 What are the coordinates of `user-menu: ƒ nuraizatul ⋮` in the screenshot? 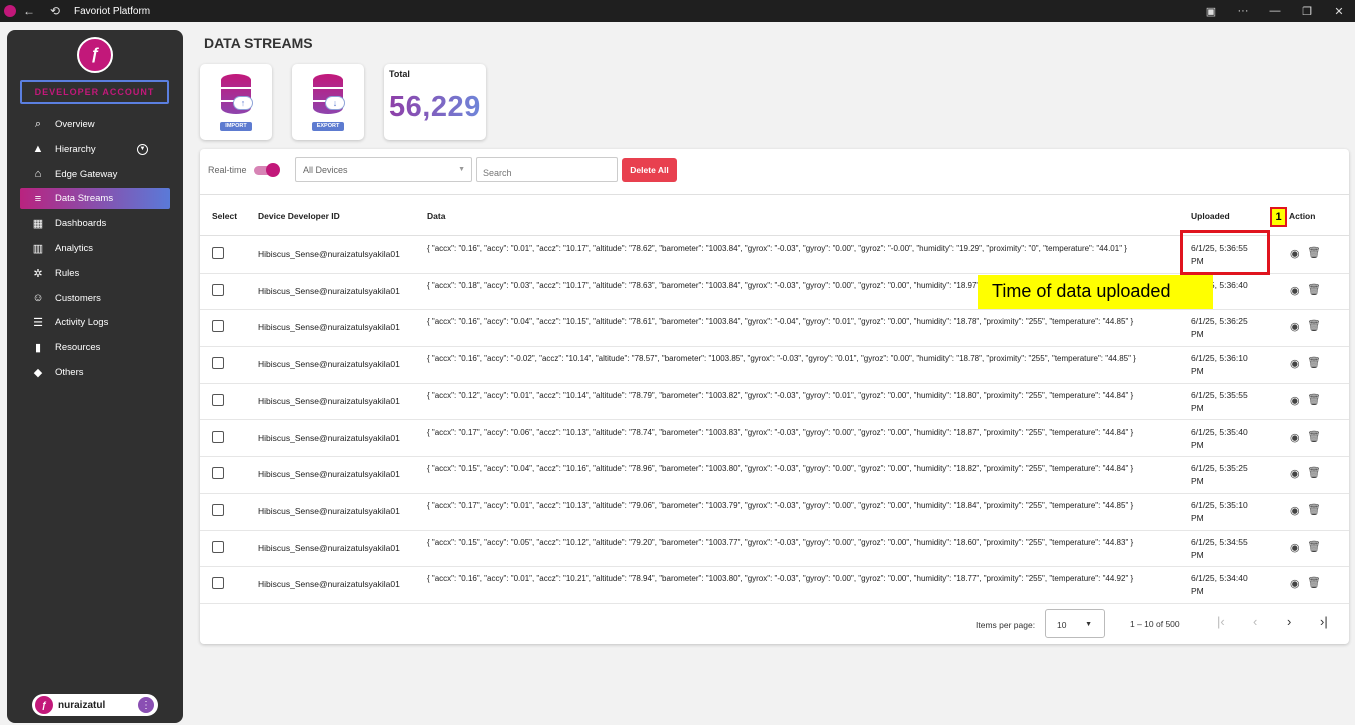 It's located at (95, 705).